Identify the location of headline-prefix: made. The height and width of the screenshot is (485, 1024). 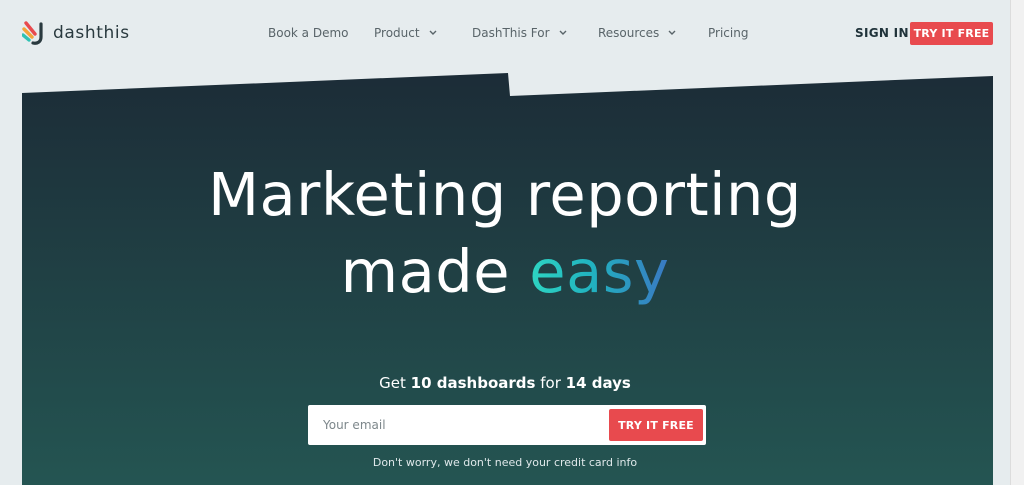
(435, 271).